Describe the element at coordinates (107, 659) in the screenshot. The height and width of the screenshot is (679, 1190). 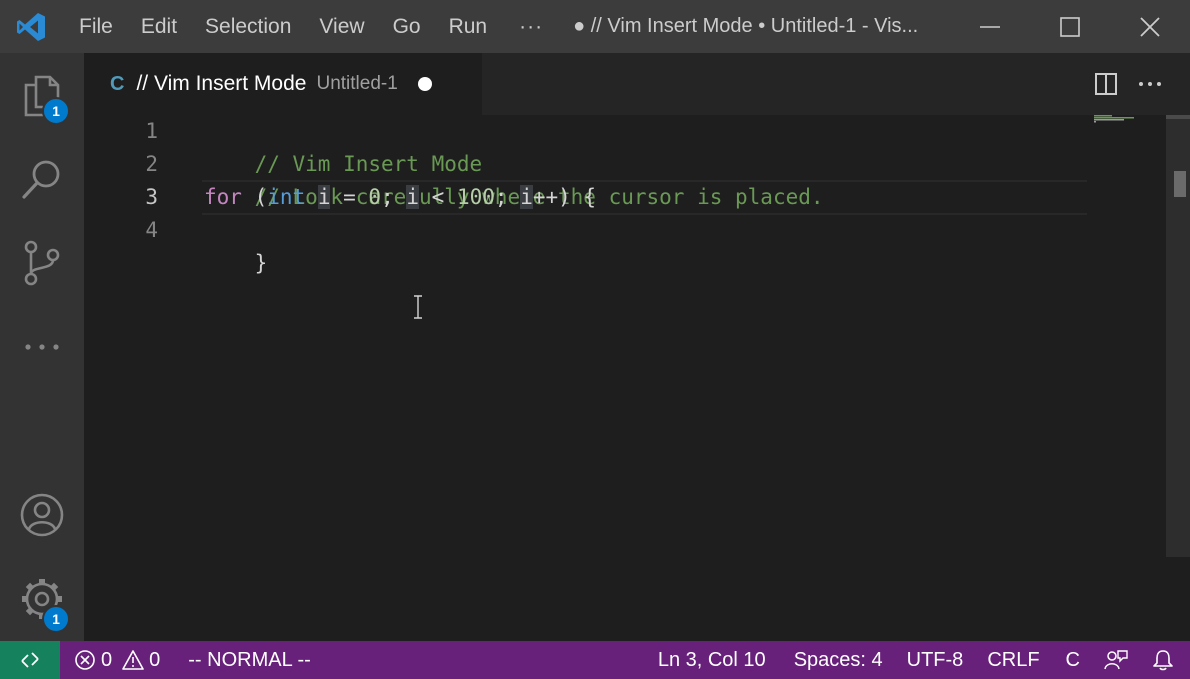
I see `error-count: 0` at that location.